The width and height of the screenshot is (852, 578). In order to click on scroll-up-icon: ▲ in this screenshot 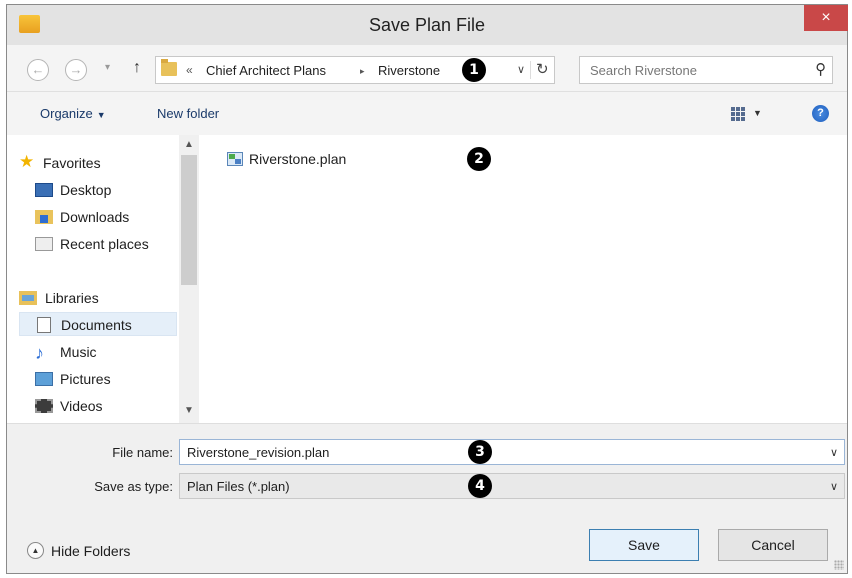, I will do `click(189, 144)`.